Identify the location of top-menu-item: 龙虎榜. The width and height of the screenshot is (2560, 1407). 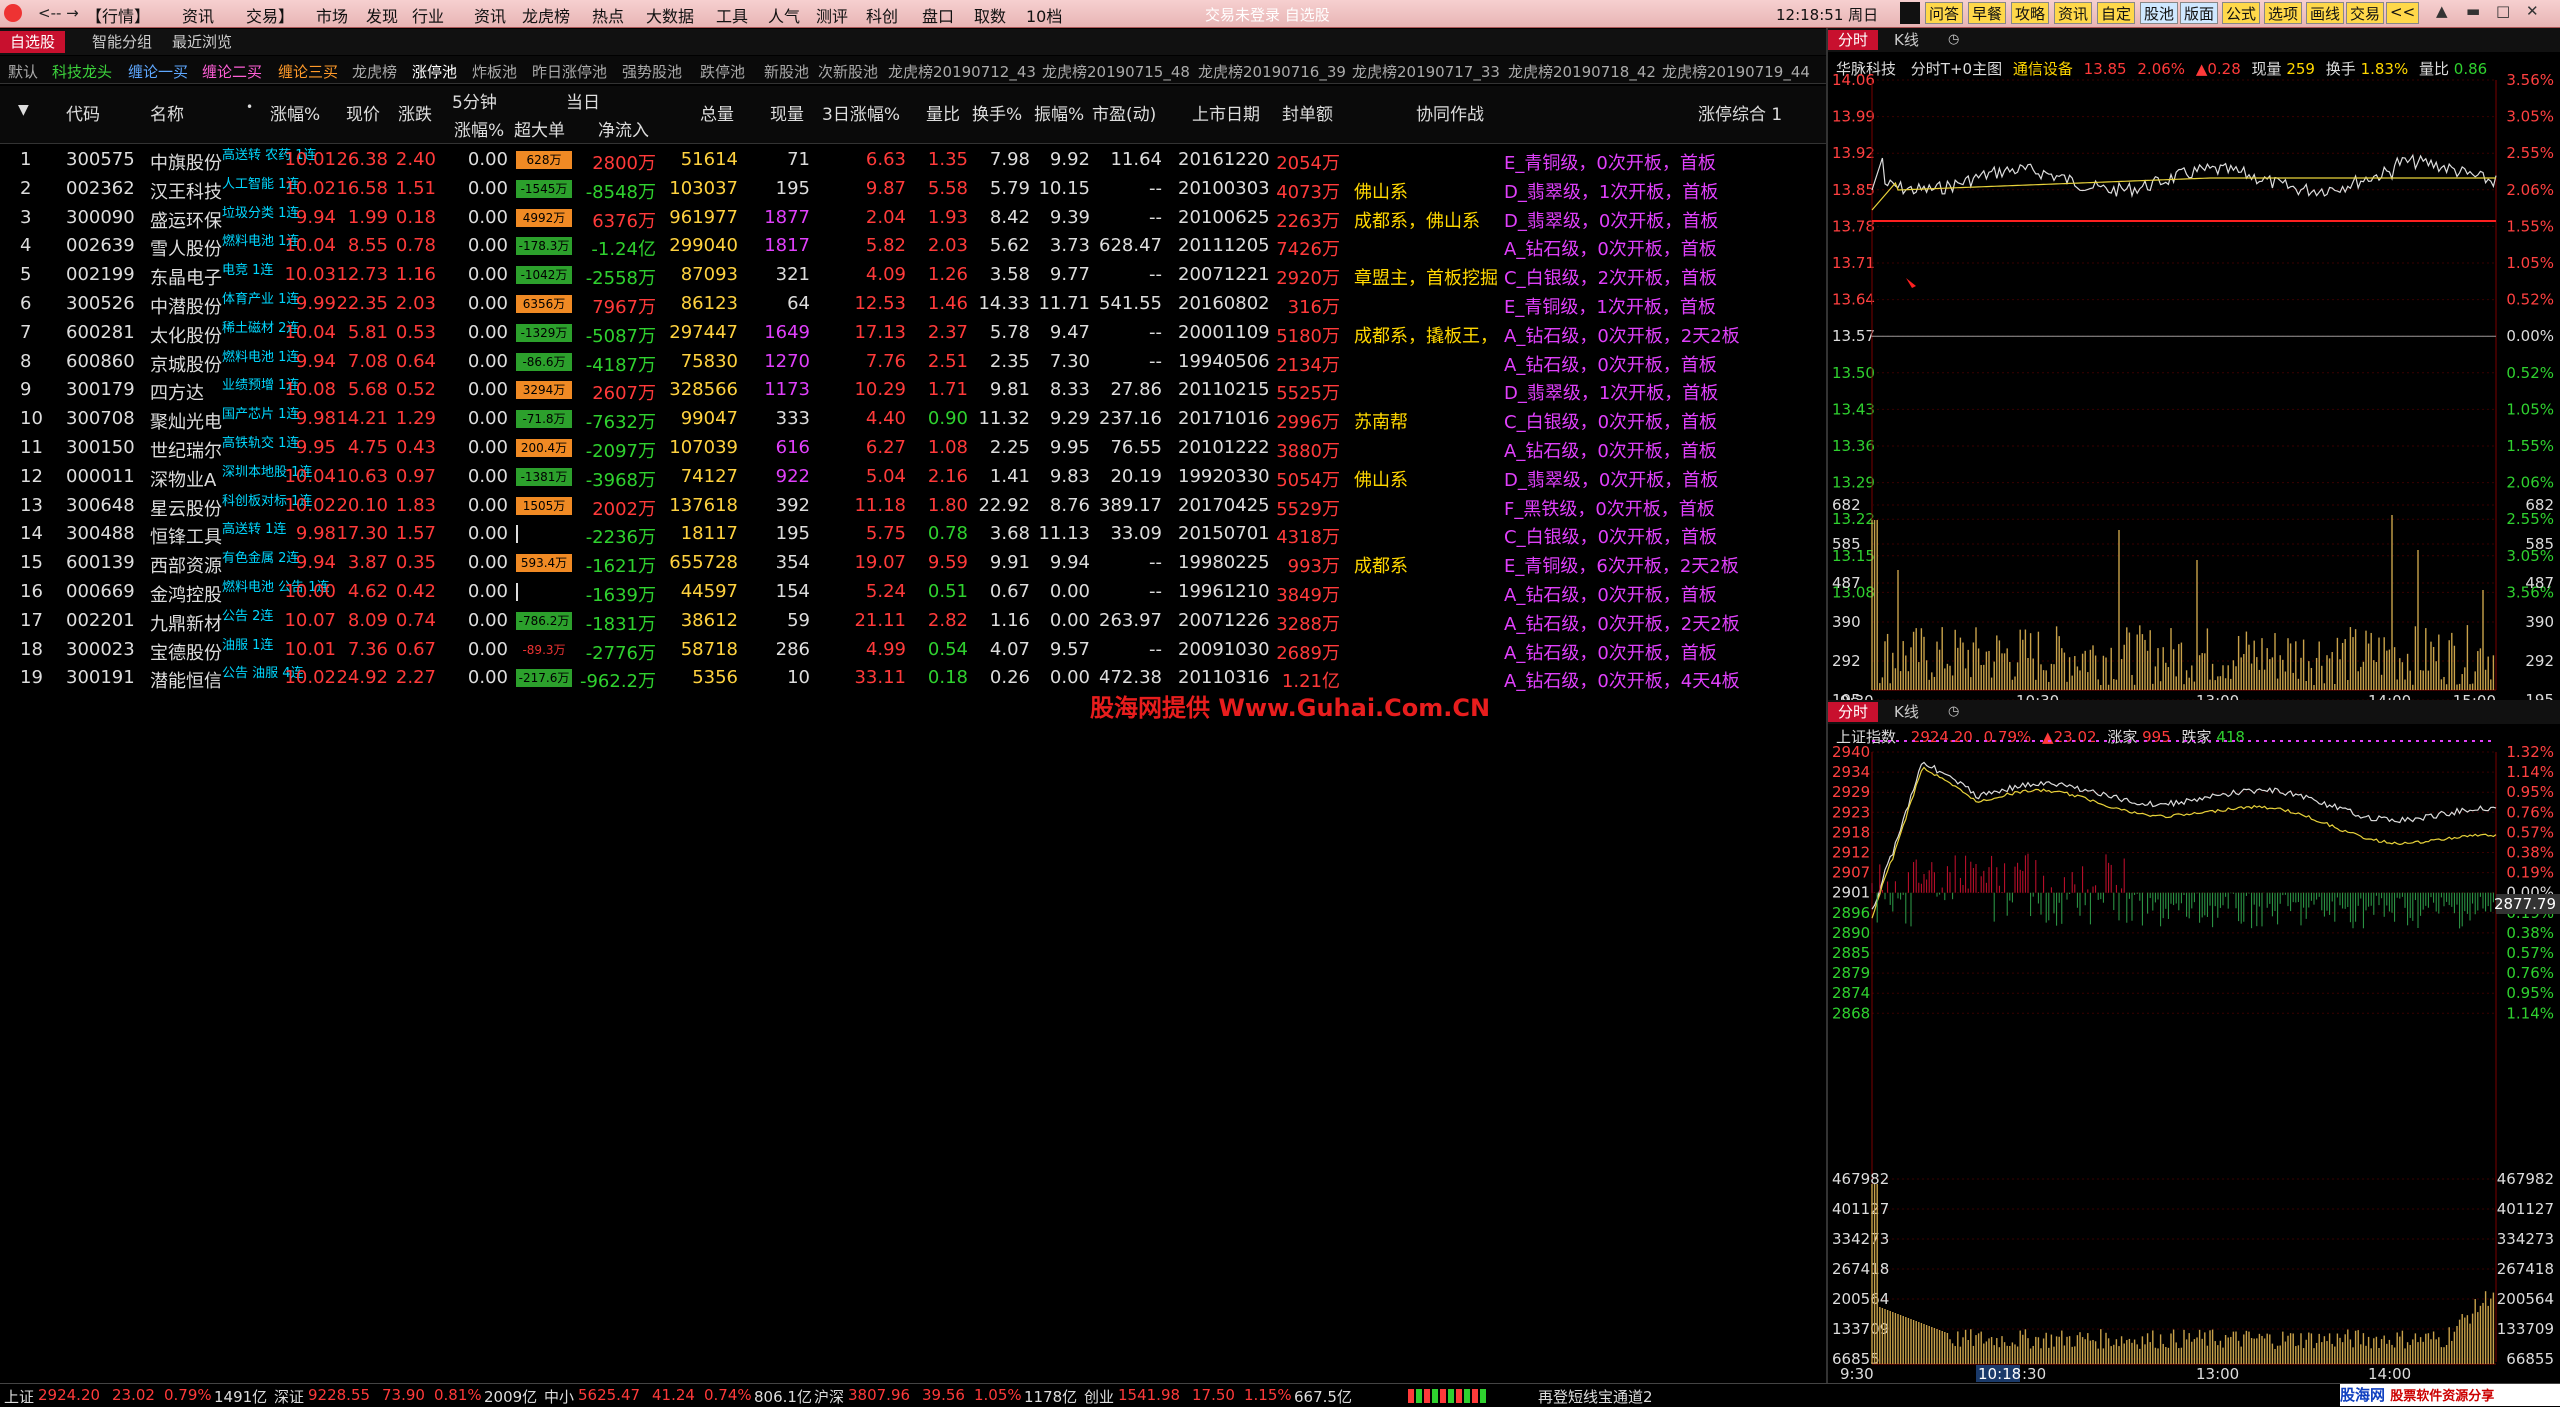
(546, 15).